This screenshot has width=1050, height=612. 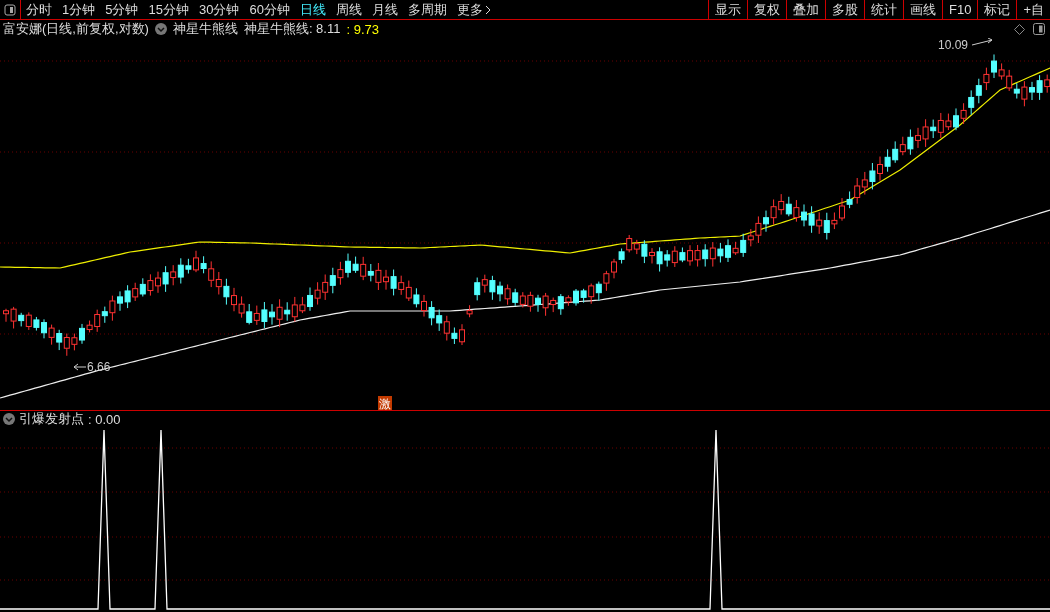 What do you see at coordinates (348, 9) in the screenshot?
I see `period-tab: 周线` at bounding box center [348, 9].